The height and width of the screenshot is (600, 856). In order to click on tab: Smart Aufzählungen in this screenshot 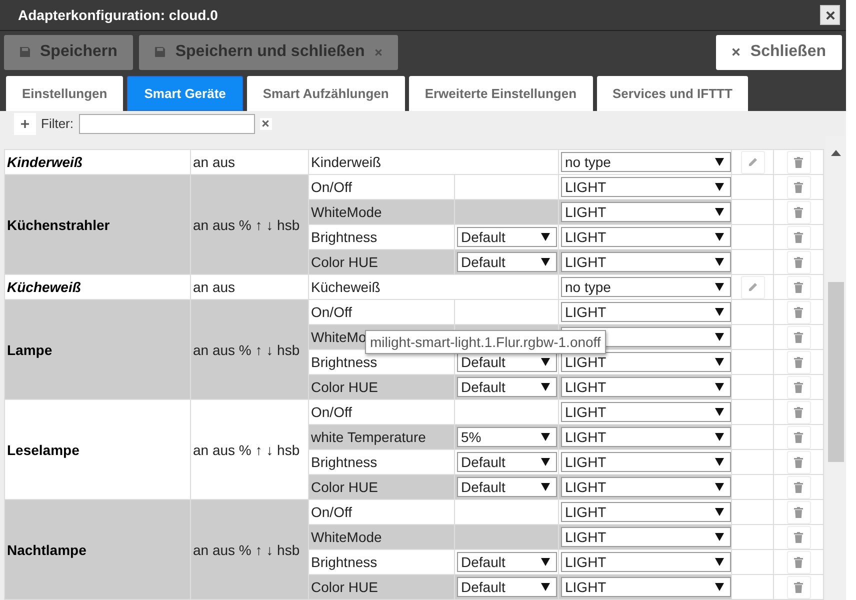, I will do `click(325, 93)`.